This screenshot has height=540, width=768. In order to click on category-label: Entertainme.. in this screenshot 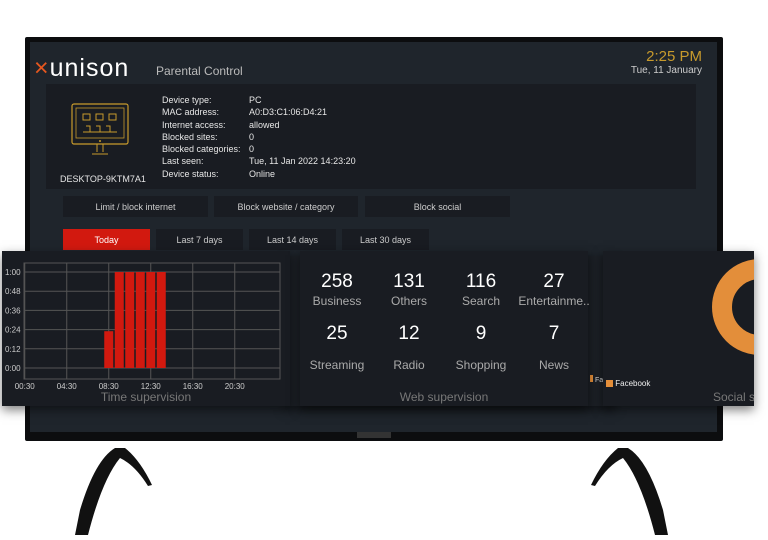, I will do `click(554, 301)`.